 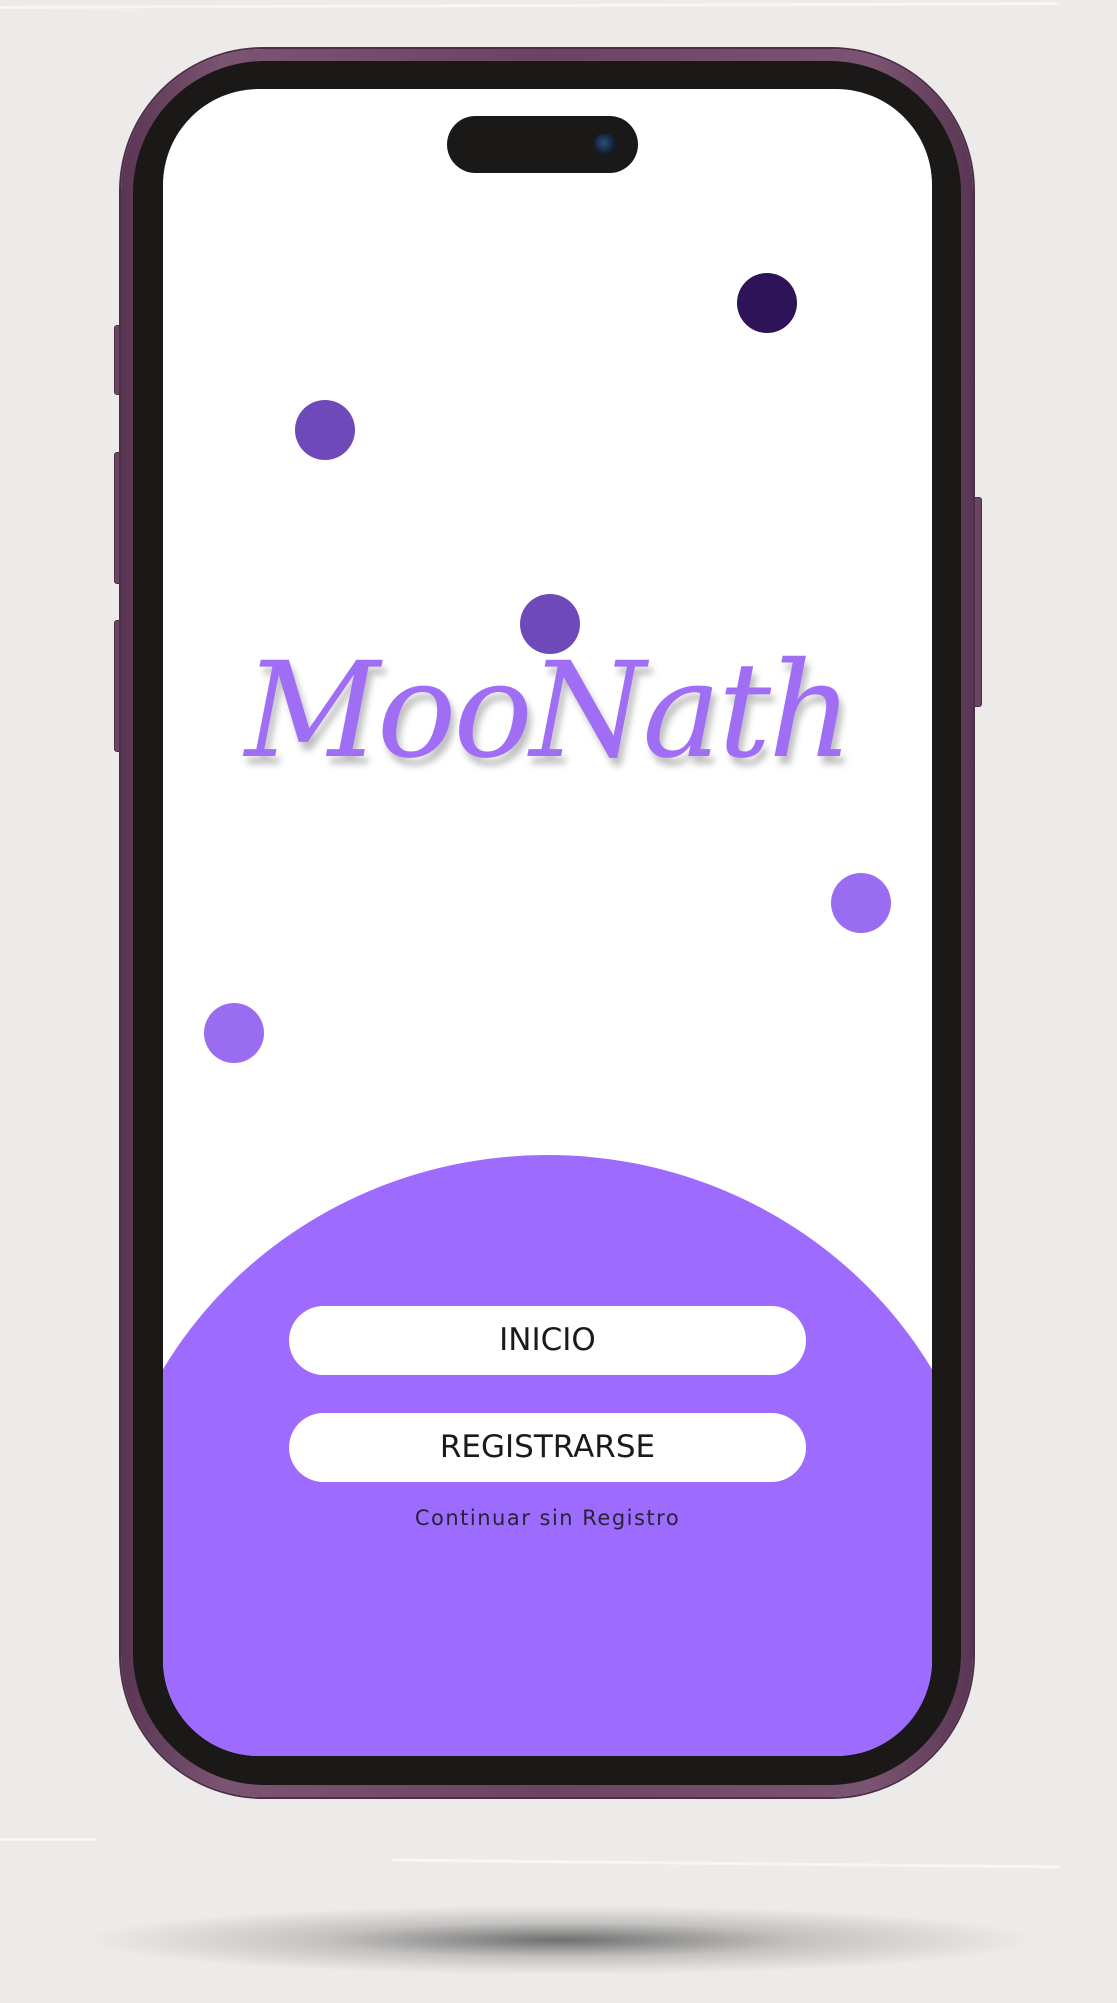 I want to click on front-camera-icon, so click(x=605, y=144).